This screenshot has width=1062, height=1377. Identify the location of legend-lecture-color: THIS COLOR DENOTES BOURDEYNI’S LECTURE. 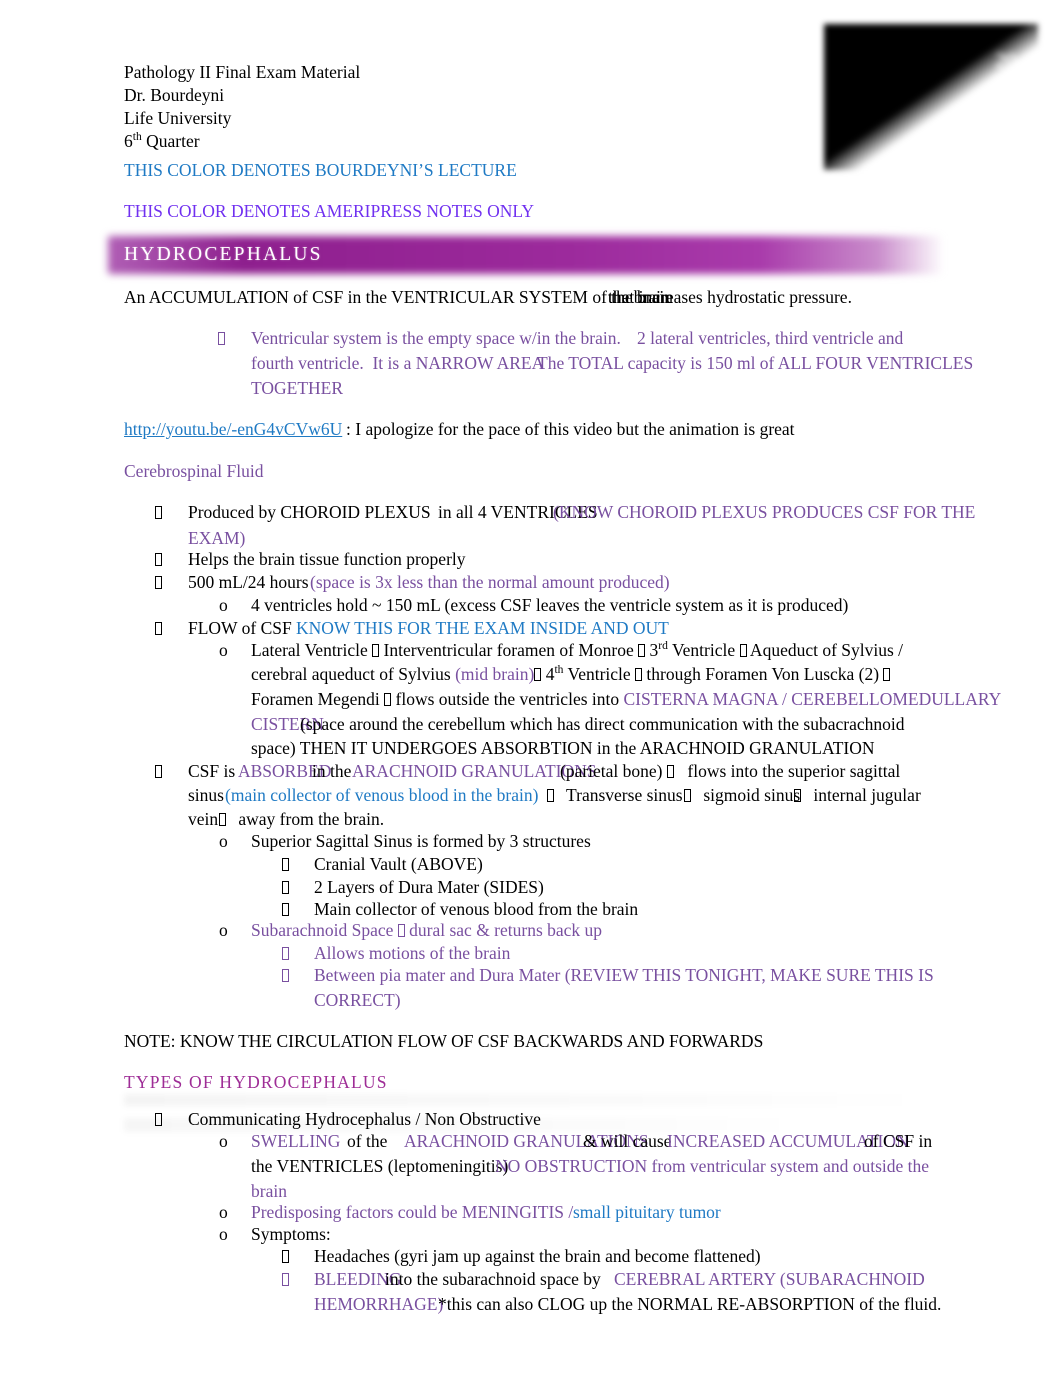
(320, 170).